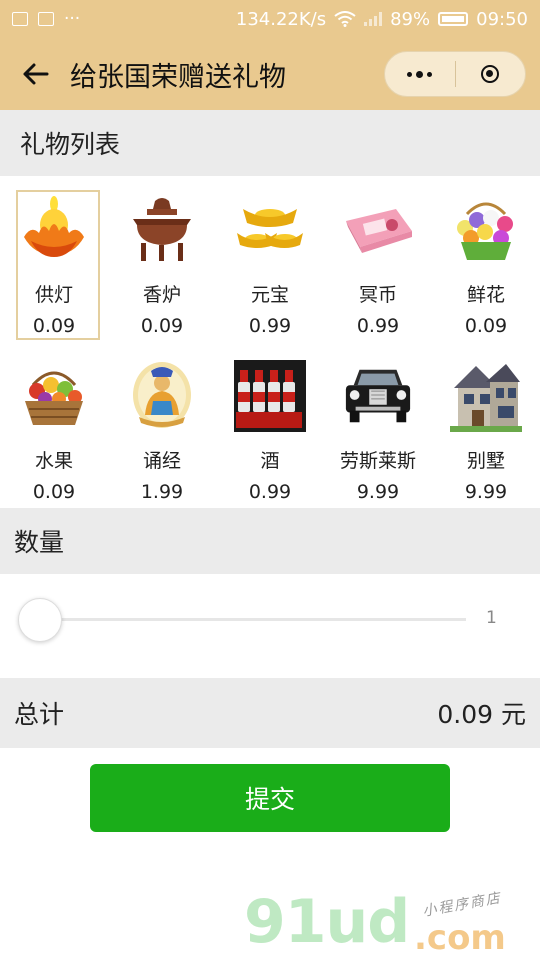 Image resolution: width=540 pixels, height=960 pixels. What do you see at coordinates (491, 618) in the screenshot?
I see `slider-value: 1` at bounding box center [491, 618].